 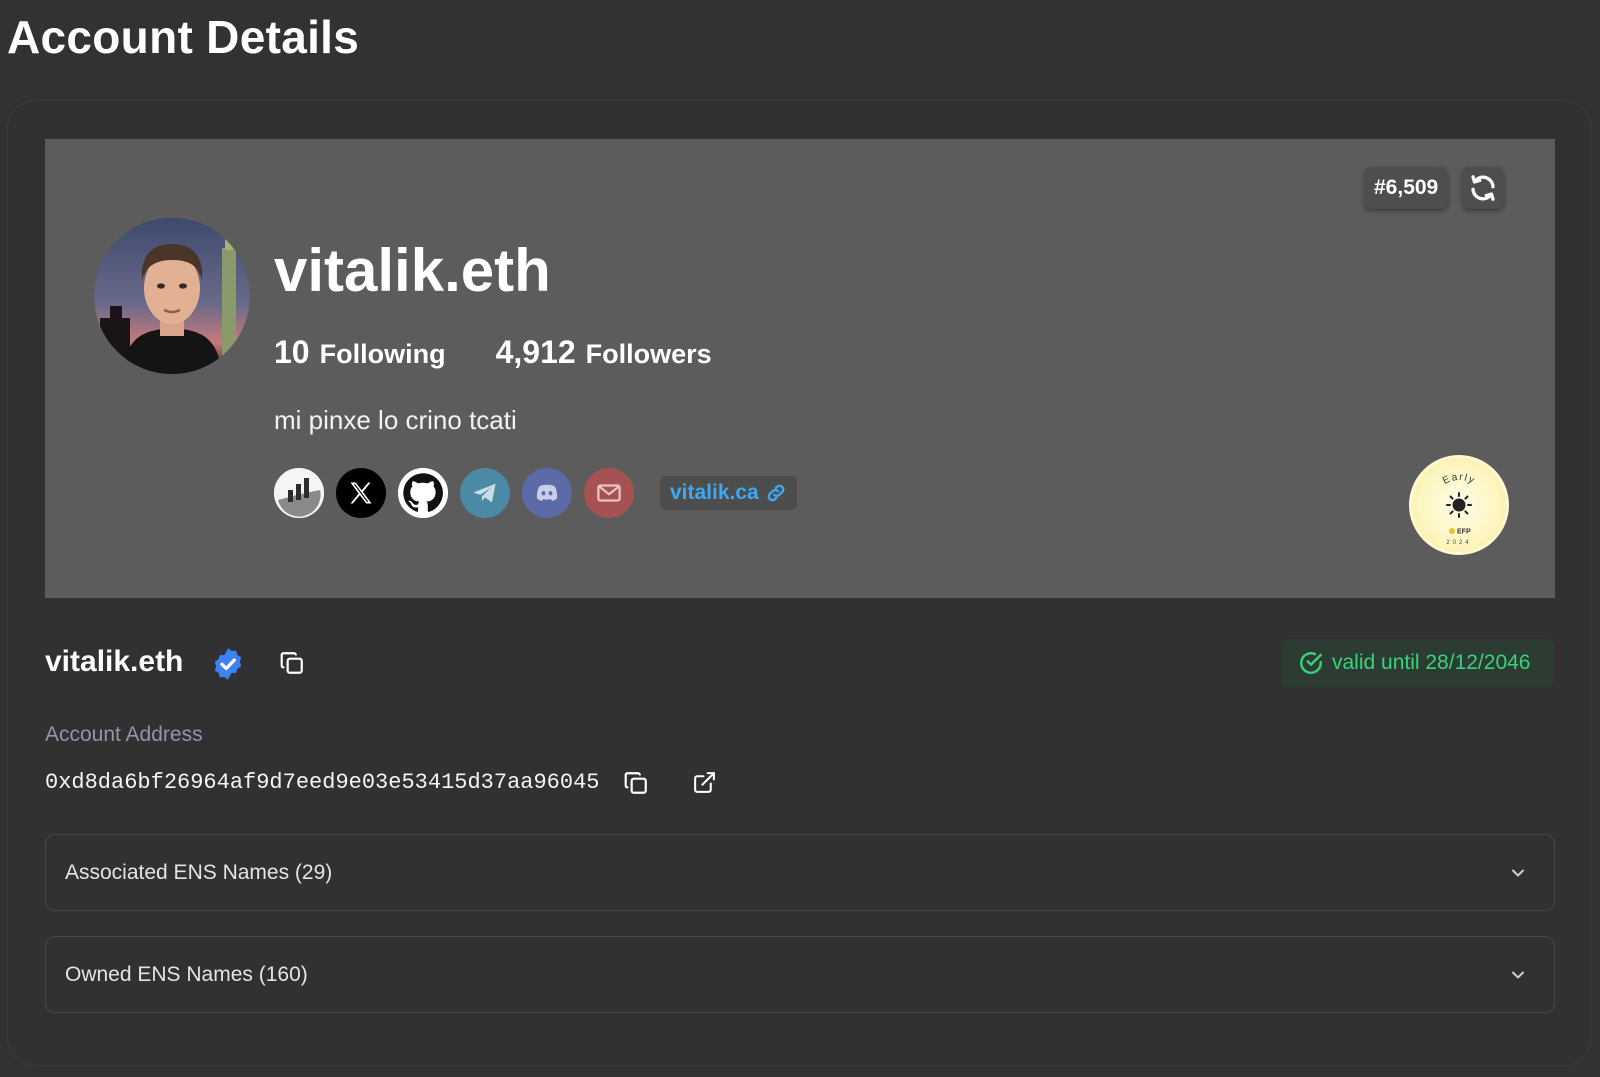 What do you see at coordinates (292, 352) in the screenshot?
I see `following-count: 10` at bounding box center [292, 352].